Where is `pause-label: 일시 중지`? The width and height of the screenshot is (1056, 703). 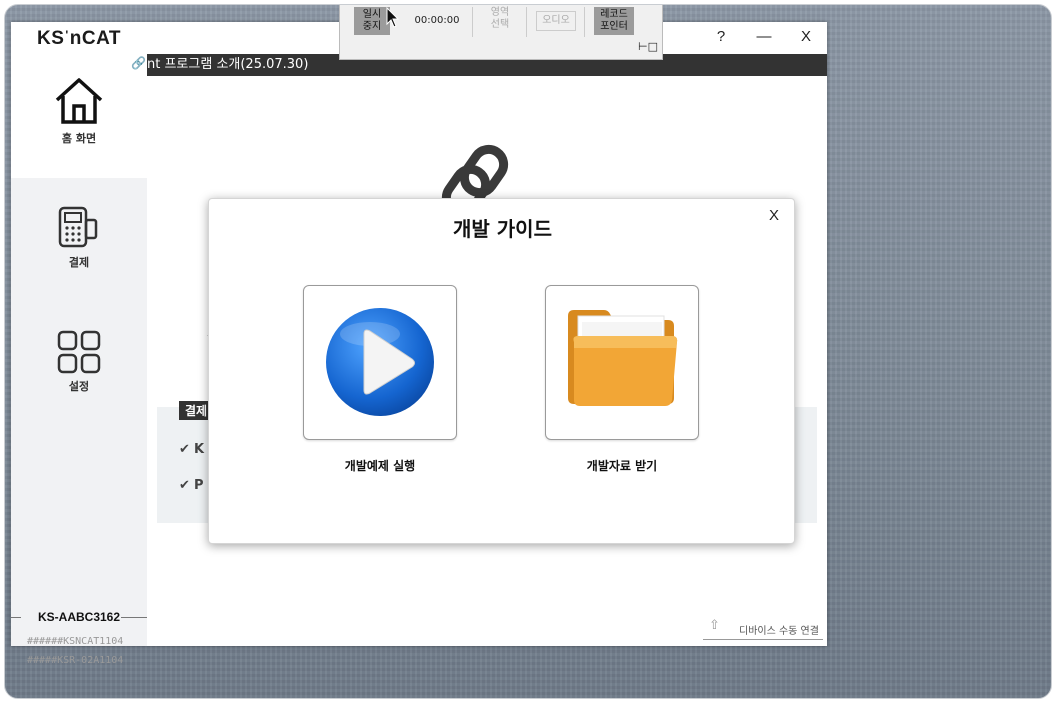 pause-label: 일시 중지 is located at coordinates (372, 20).